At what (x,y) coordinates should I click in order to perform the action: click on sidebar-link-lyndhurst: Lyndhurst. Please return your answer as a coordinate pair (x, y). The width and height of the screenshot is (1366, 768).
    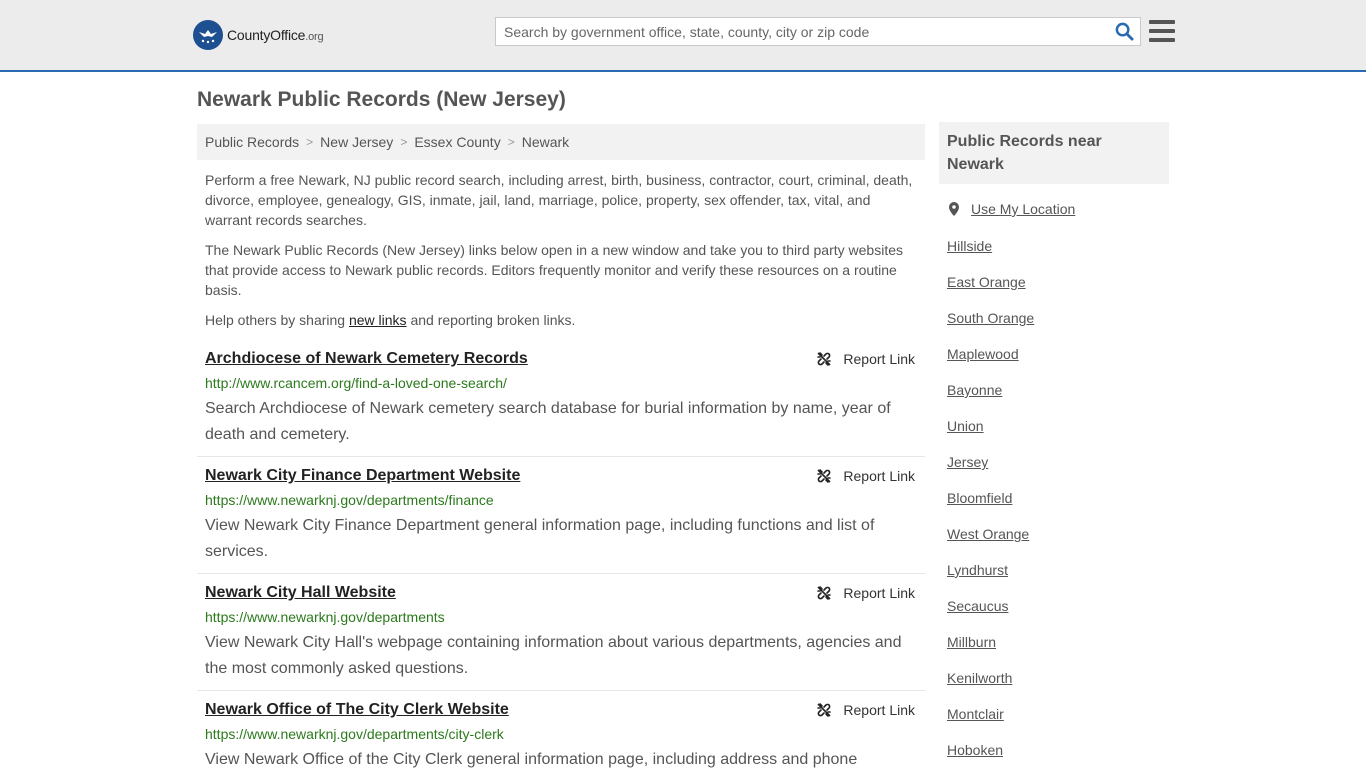
    Looking at the image, I should click on (977, 570).